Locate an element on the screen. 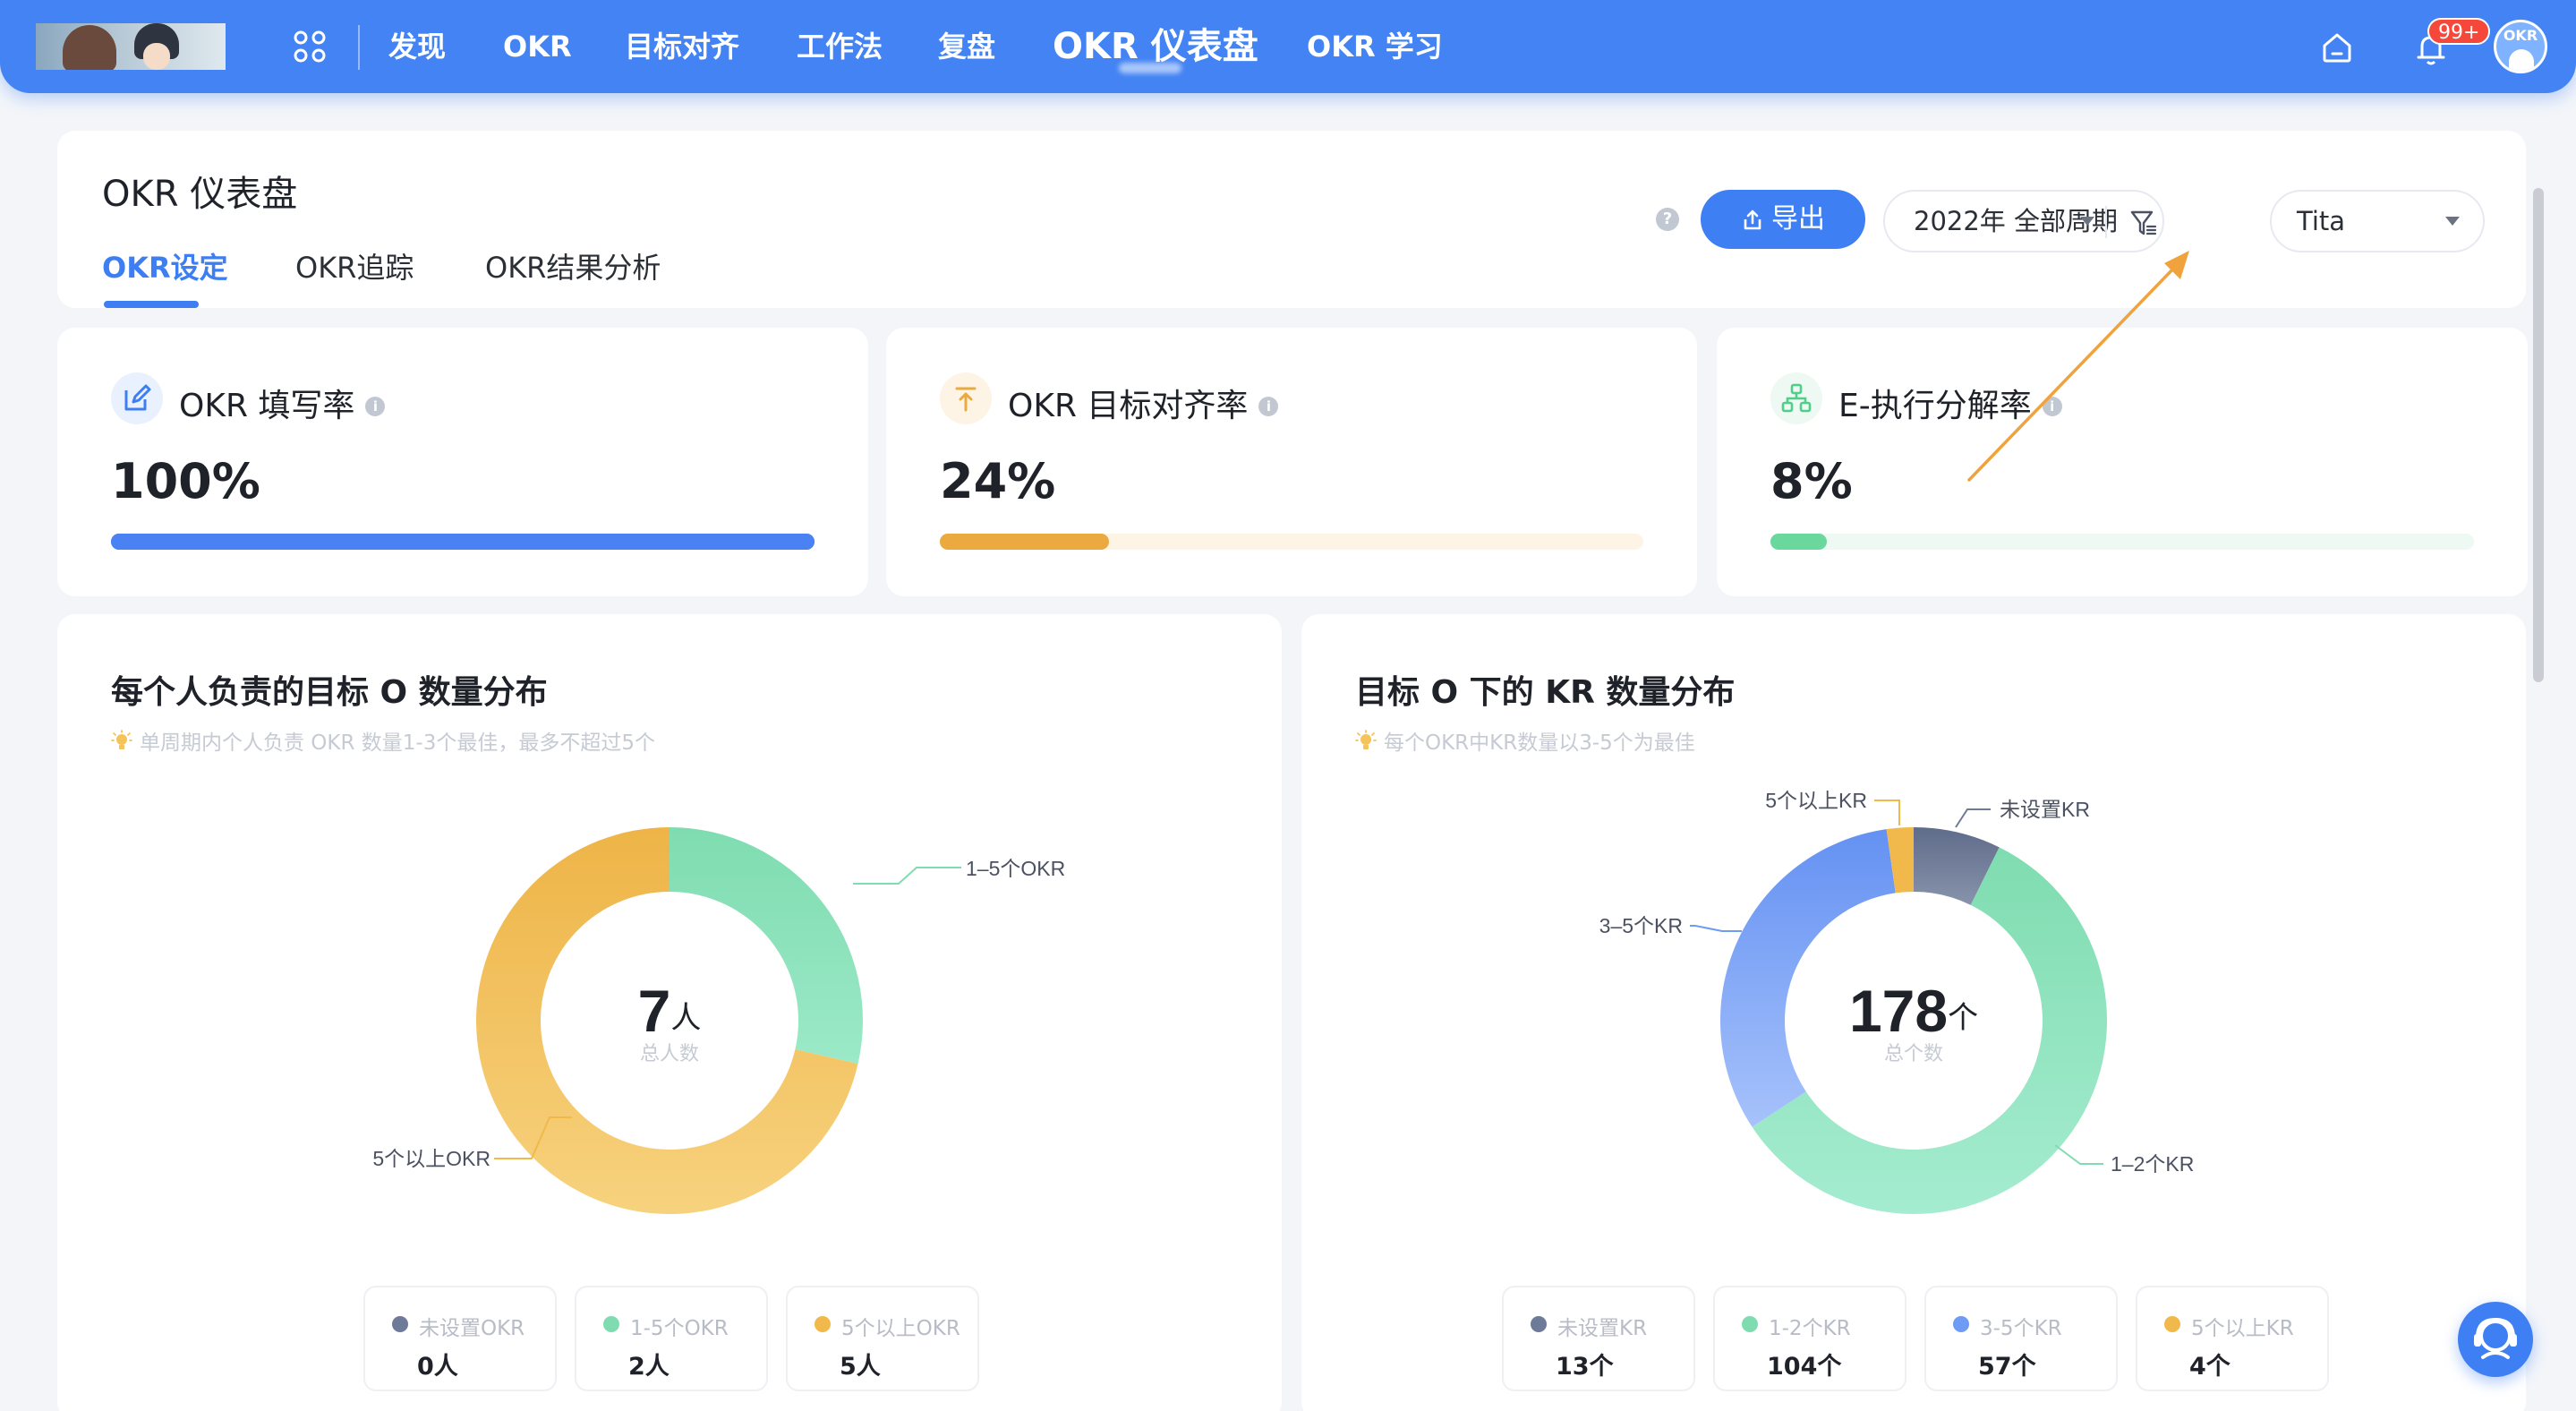 The image size is (2576, 1411). page-scrollbar is located at coordinates (2538, 435).